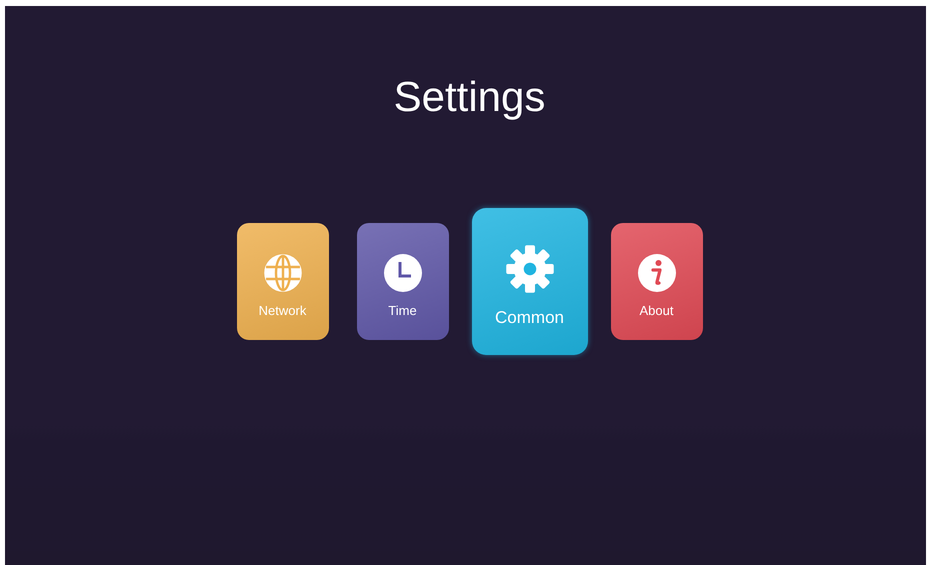 This screenshot has width=928, height=565. I want to click on clock-tile: Time, so click(402, 281).